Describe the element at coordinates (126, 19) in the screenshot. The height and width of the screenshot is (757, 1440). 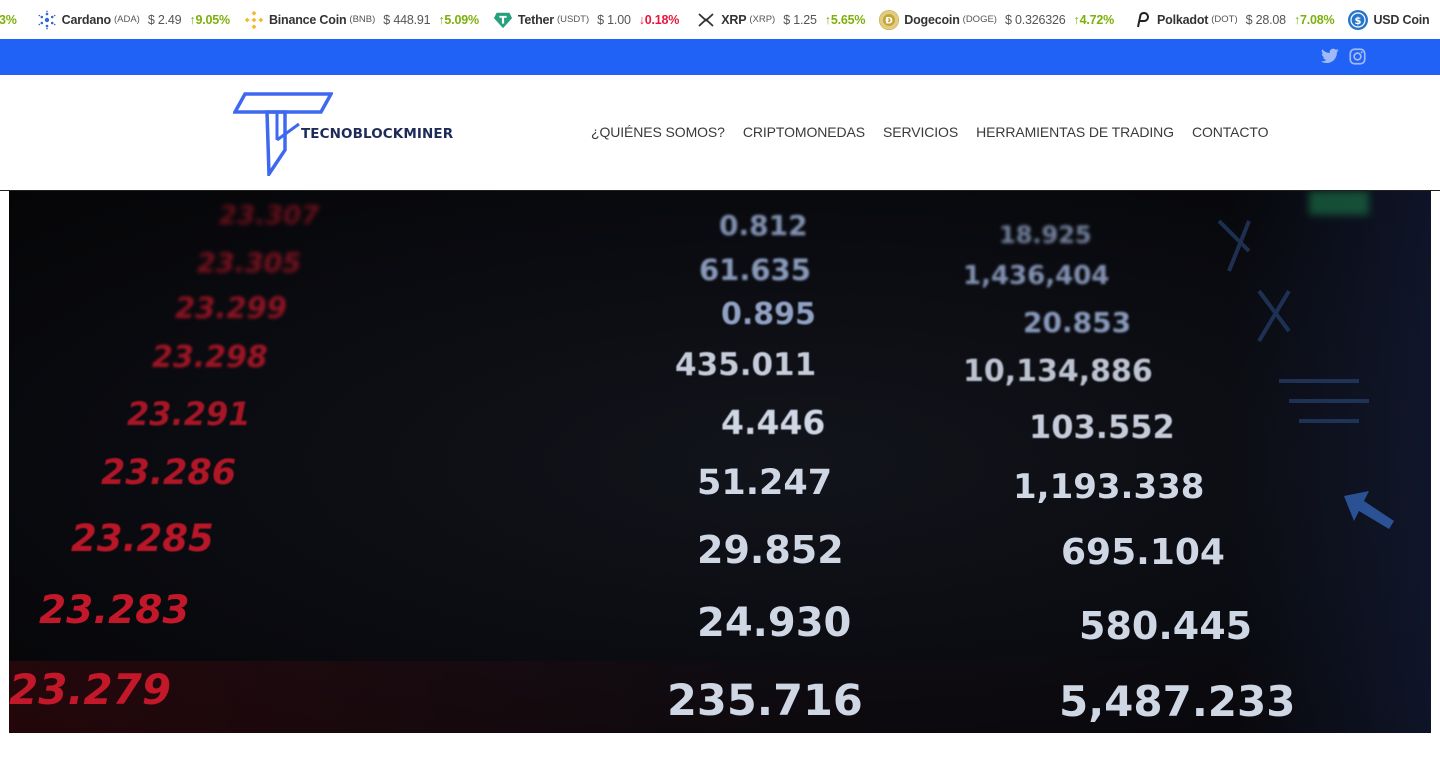
I see `coin-symbol: (ADA)` at that location.